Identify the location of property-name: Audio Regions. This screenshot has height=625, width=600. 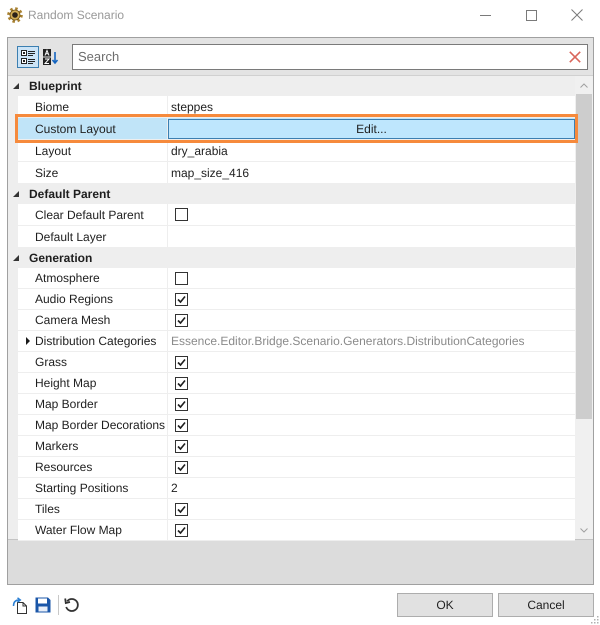
(74, 299).